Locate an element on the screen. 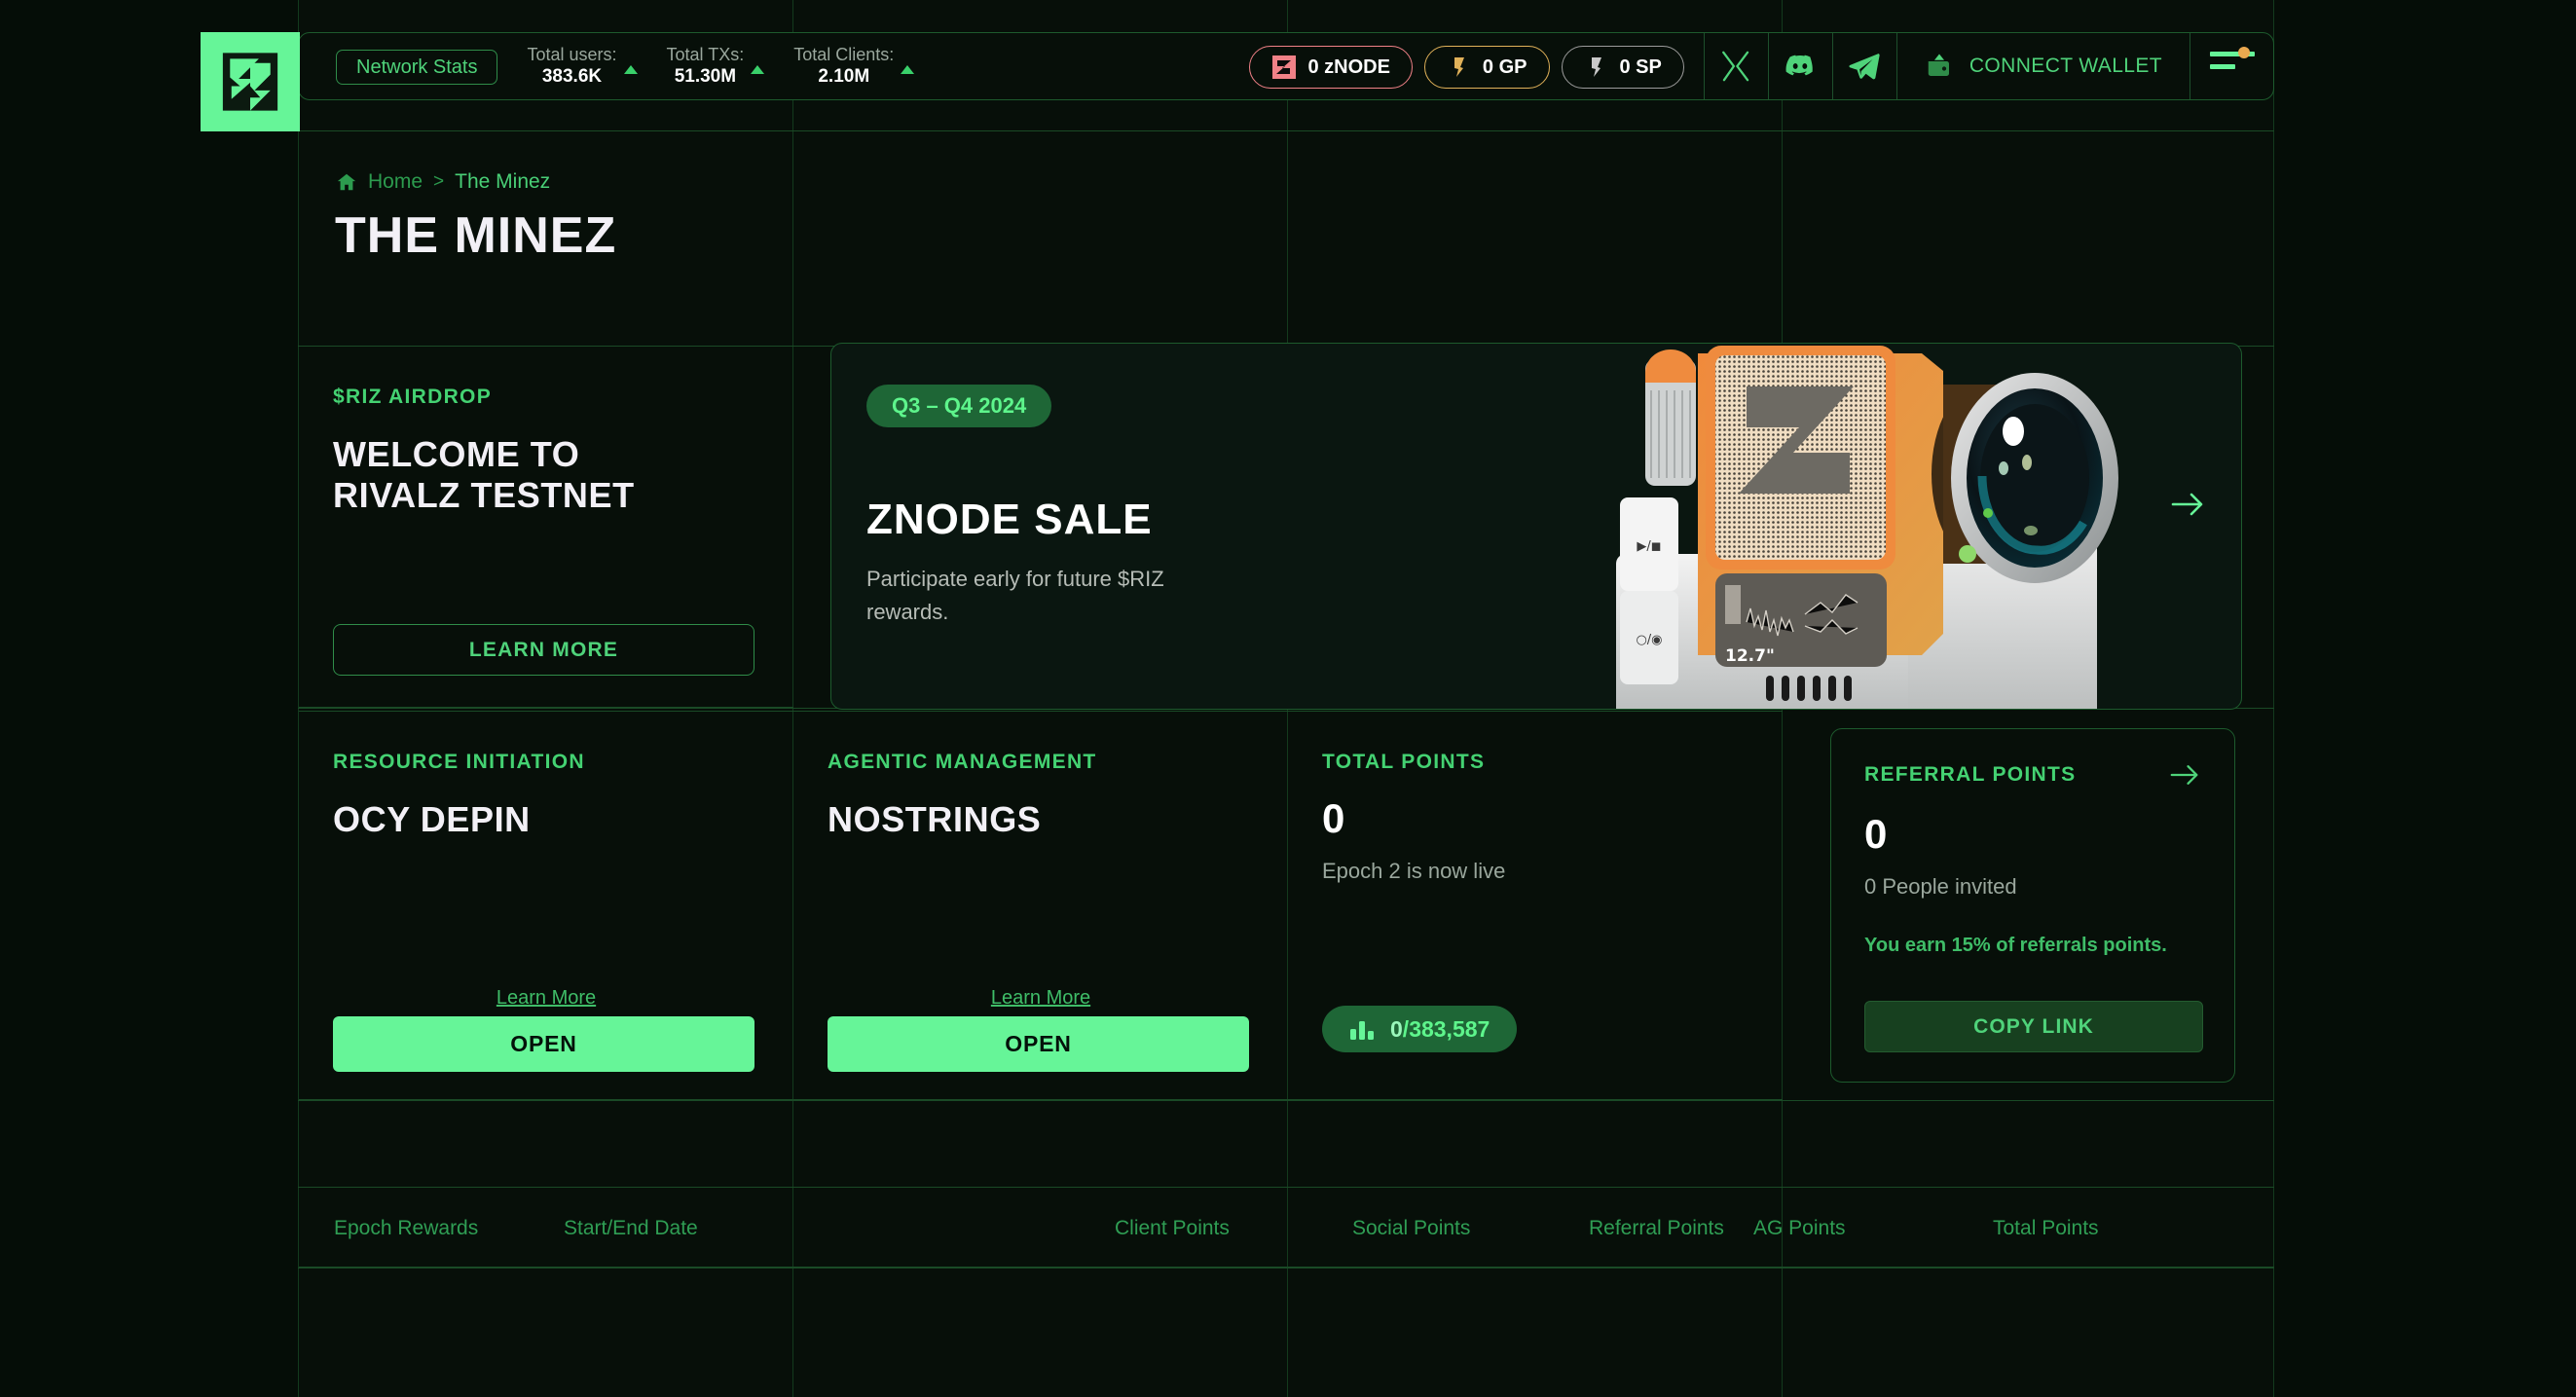 This screenshot has height=1397, width=2576. epoch-progress-chip: 0/383,587 is located at coordinates (1420, 1029).